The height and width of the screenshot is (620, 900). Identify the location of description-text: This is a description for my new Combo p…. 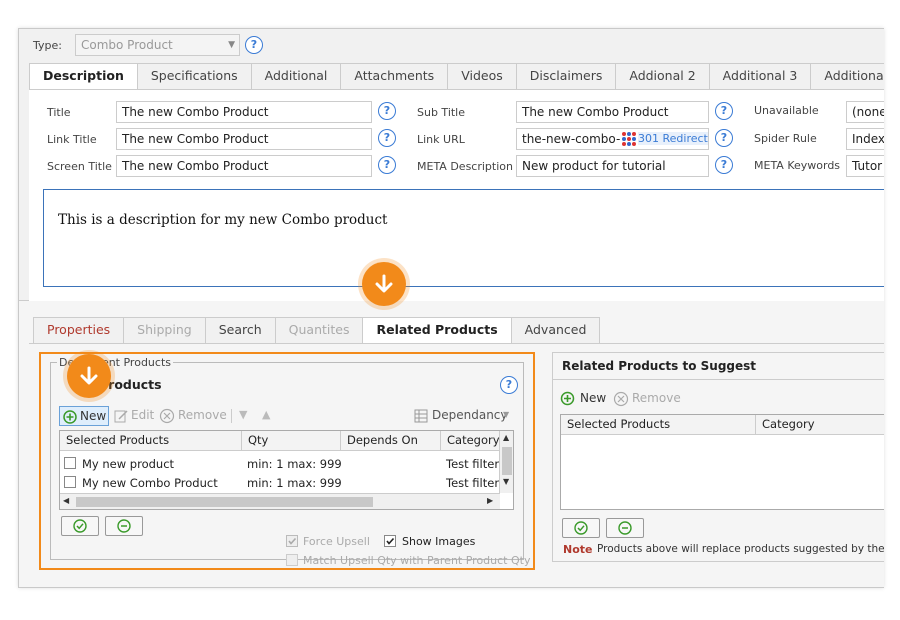
(223, 220).